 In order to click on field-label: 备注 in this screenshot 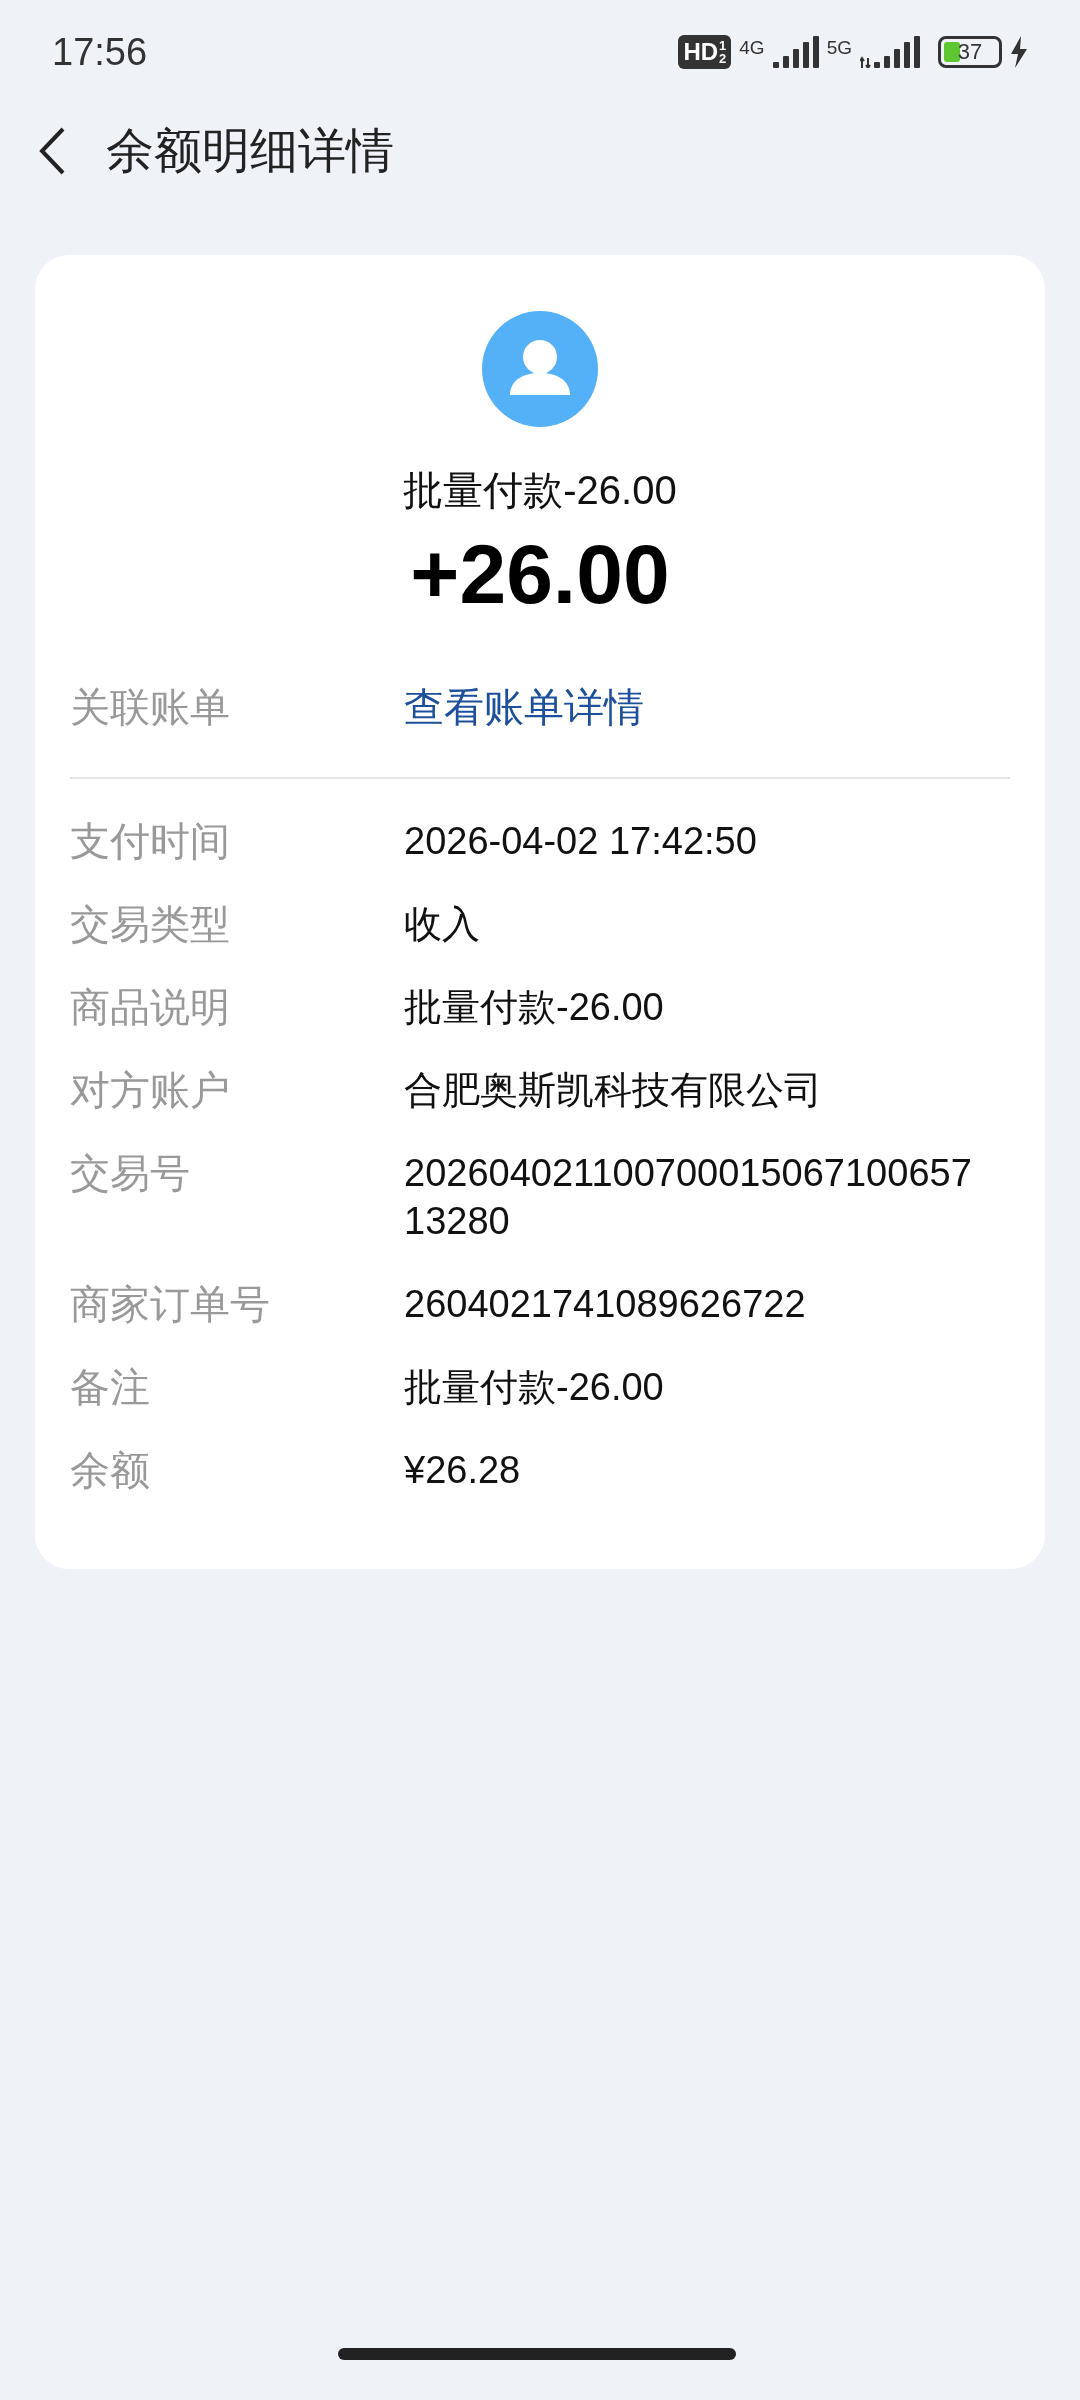, I will do `click(110, 1387)`.